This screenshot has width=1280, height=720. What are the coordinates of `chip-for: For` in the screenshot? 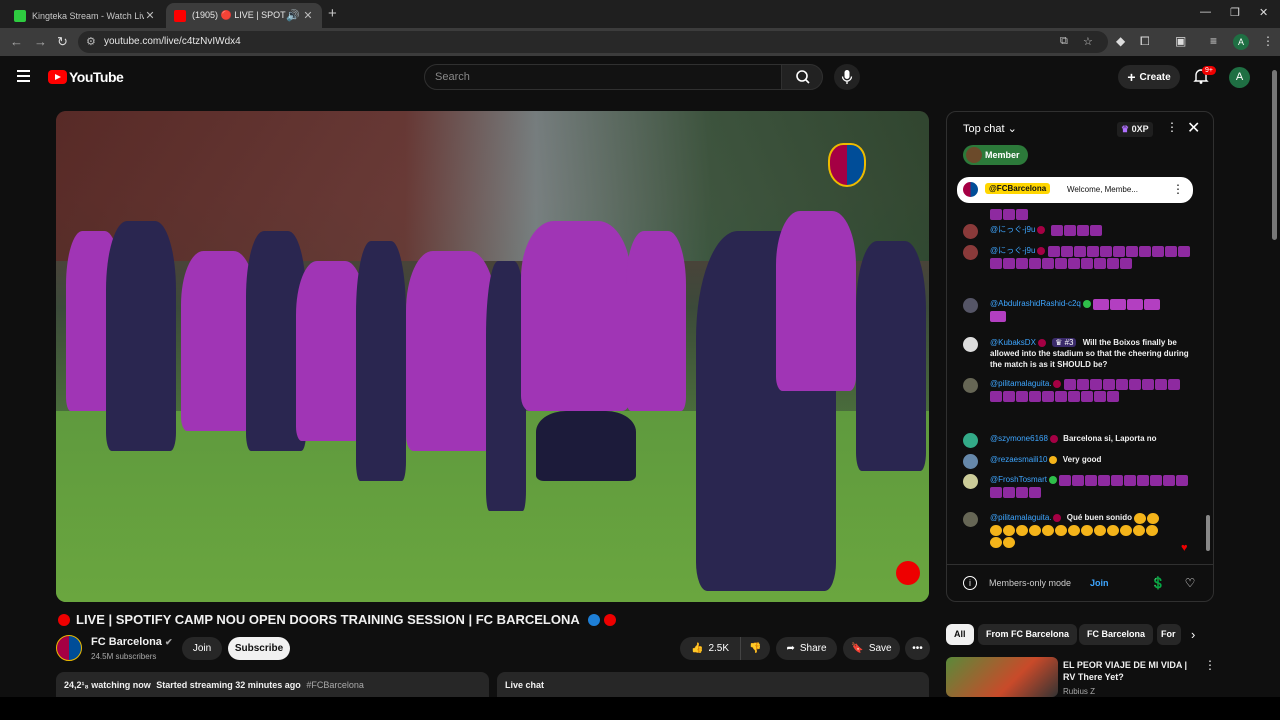 It's located at (1169, 634).